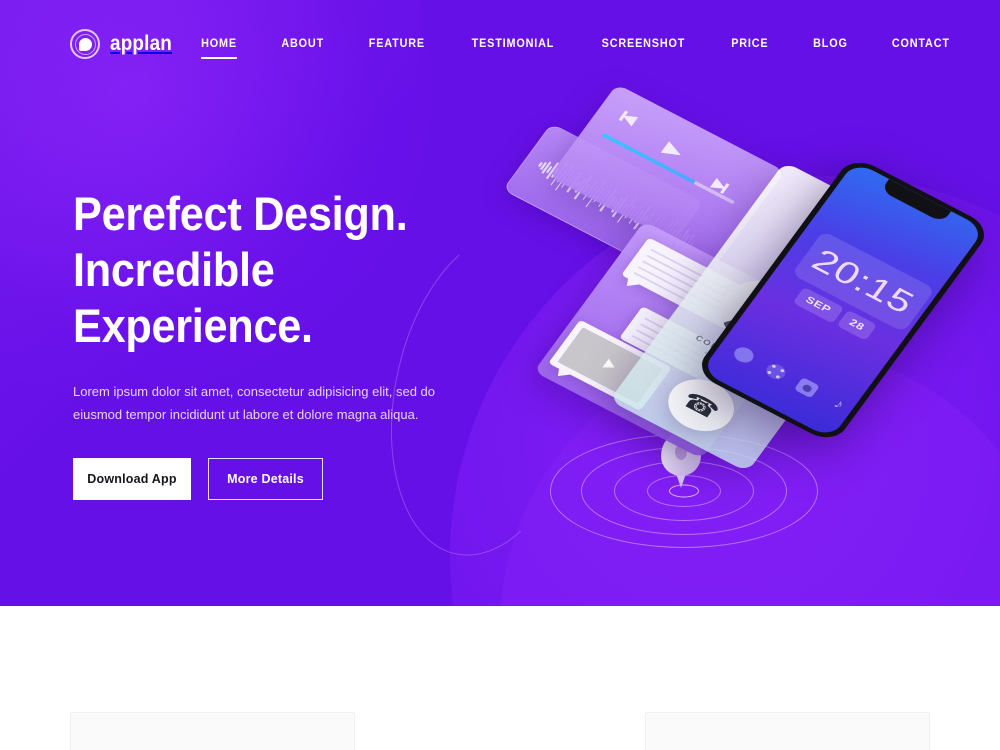 This screenshot has width=1000, height=750. What do you see at coordinates (132, 479) in the screenshot?
I see `download-app-button: Download App` at bounding box center [132, 479].